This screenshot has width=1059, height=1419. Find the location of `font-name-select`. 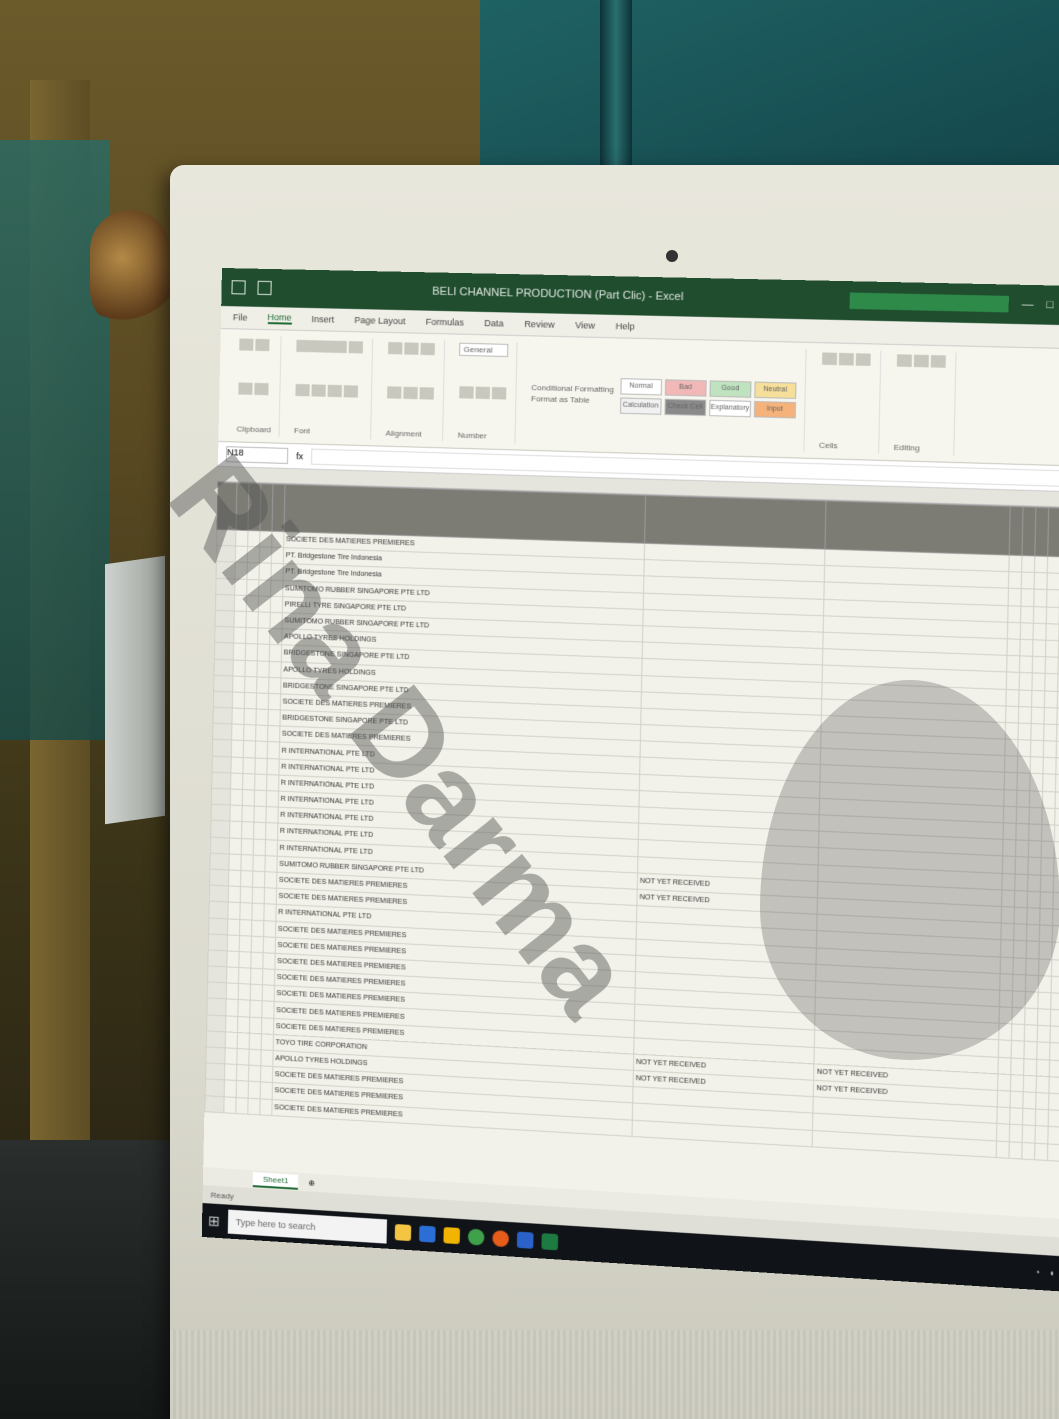

font-name-select is located at coordinates (322, 346).